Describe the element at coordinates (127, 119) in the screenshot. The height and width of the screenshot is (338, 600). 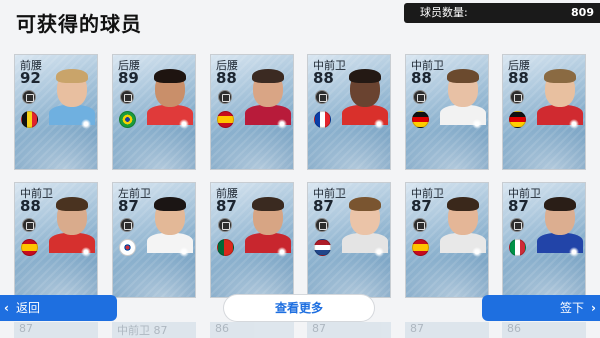
I see `brazil-flag-icon` at that location.